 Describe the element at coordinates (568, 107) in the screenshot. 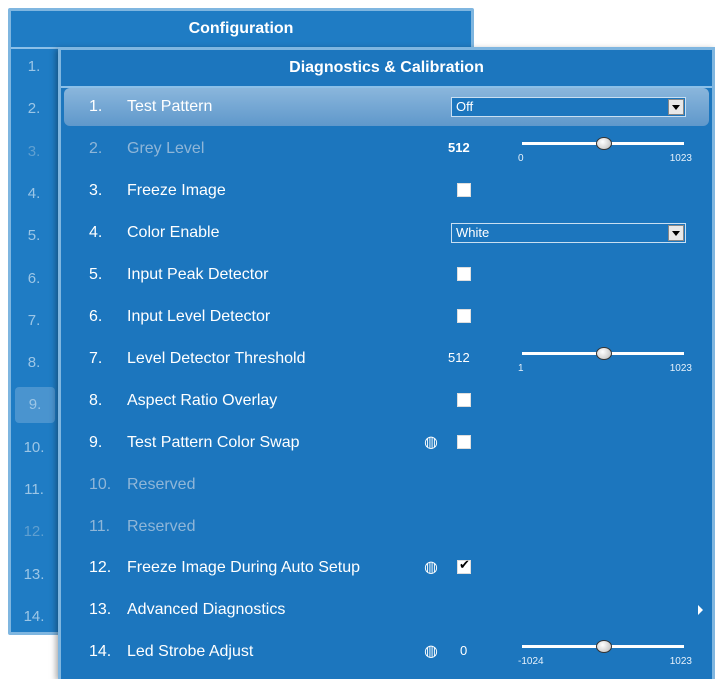

I see `dropdown-select: Off` at that location.